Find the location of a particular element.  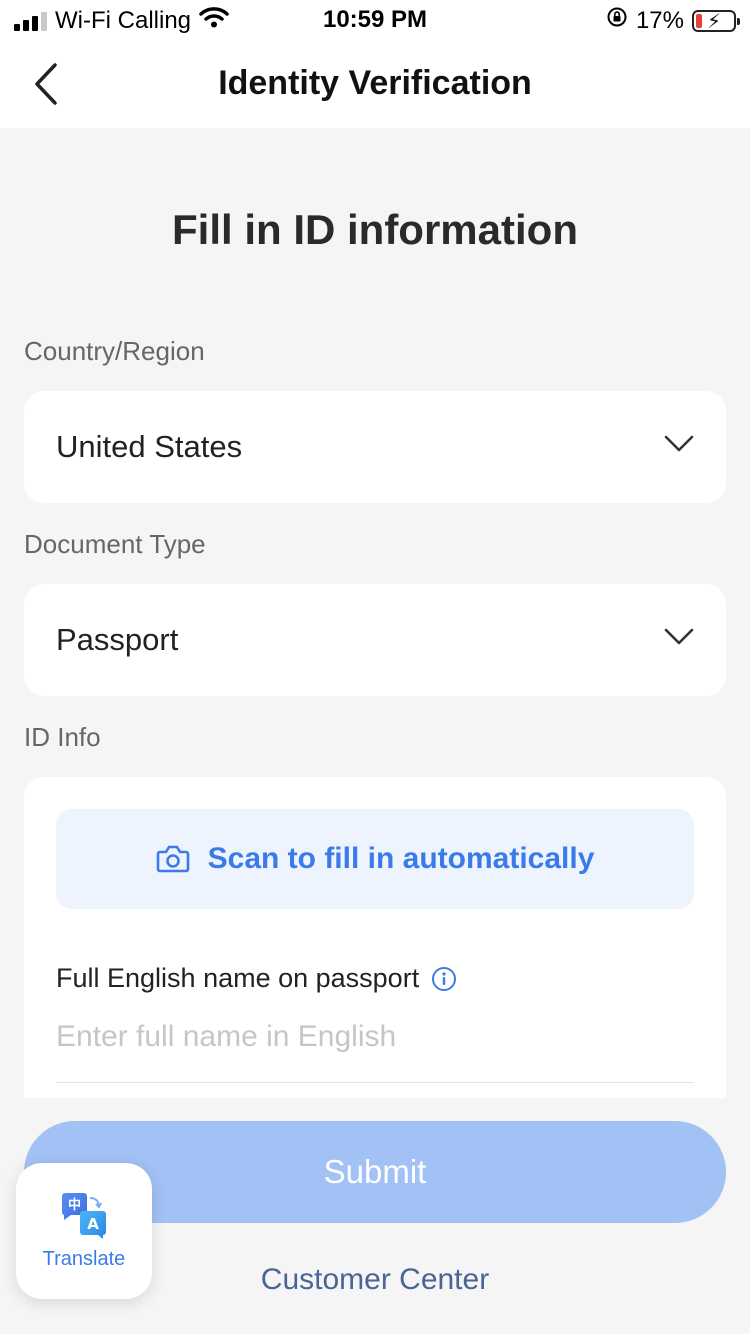

country-select: United States is located at coordinates (375, 447).